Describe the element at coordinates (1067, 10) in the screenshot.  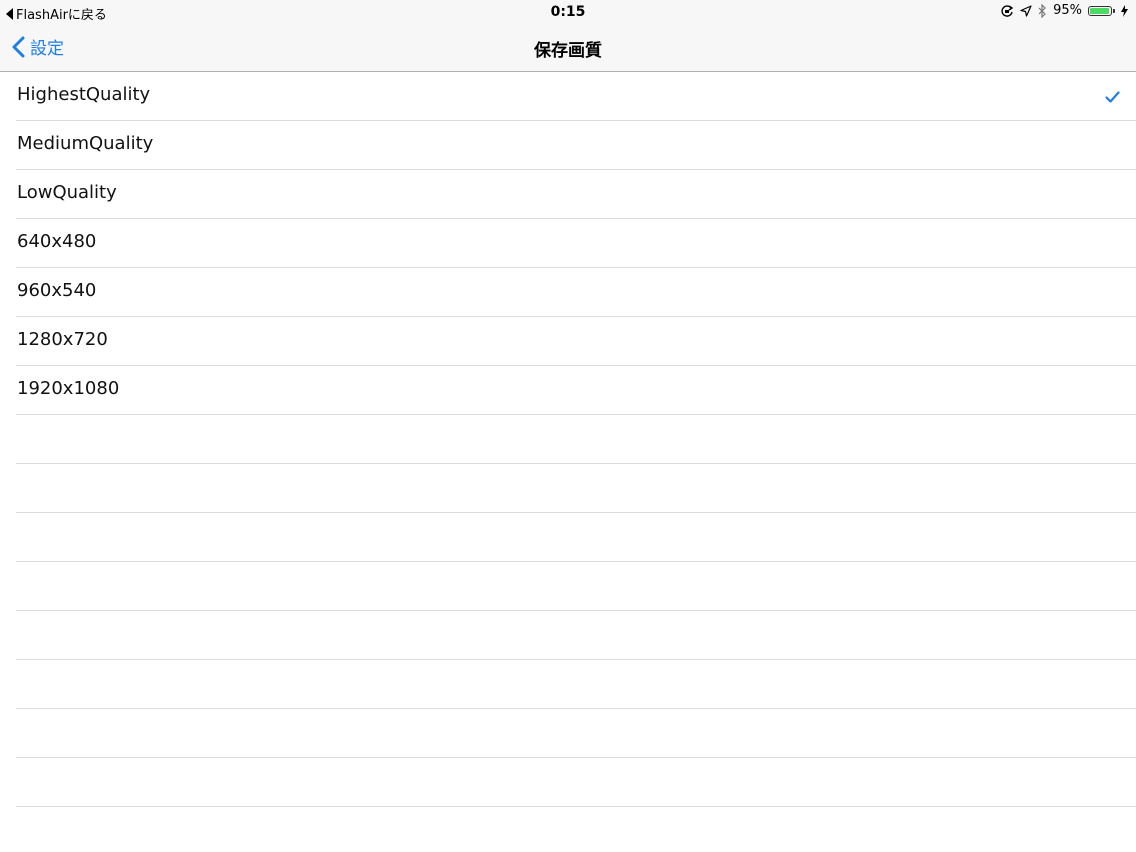
I see `battery-percent: 95%` at that location.